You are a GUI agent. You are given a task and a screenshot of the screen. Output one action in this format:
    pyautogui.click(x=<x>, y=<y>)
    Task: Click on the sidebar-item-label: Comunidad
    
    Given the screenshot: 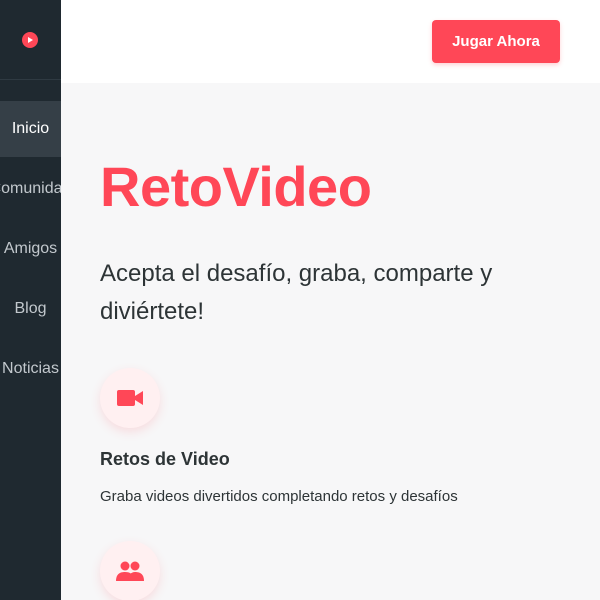 What is the action you would take?
    pyautogui.click(x=30, y=188)
    